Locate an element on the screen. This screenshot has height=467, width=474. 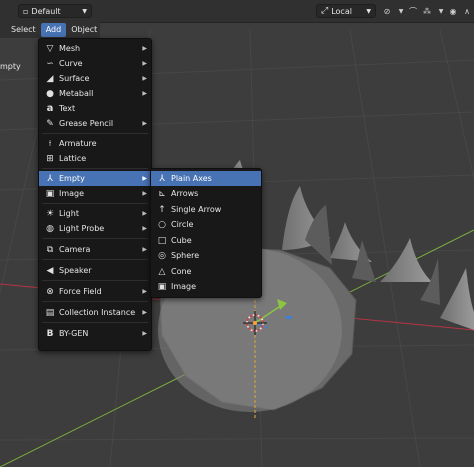
menu-add: Add is located at coordinates (53, 30).